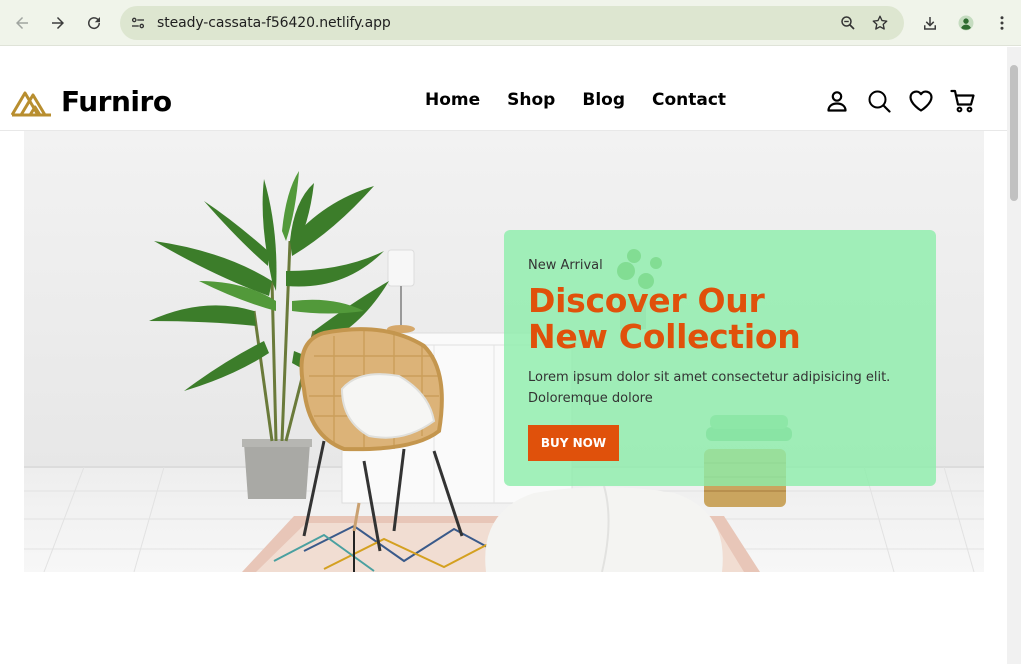 This screenshot has height=664, width=1021. Describe the element at coordinates (921, 101) in the screenshot. I see `wishlist-heart-icon` at that location.